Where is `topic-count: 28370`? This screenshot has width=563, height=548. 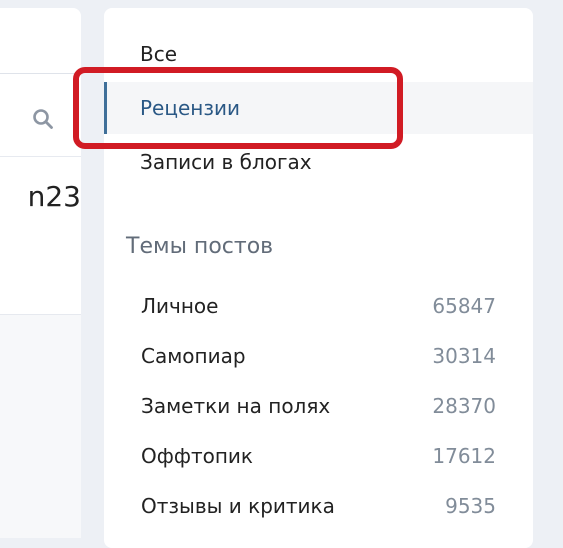
topic-count: 28370 is located at coordinates (464, 406).